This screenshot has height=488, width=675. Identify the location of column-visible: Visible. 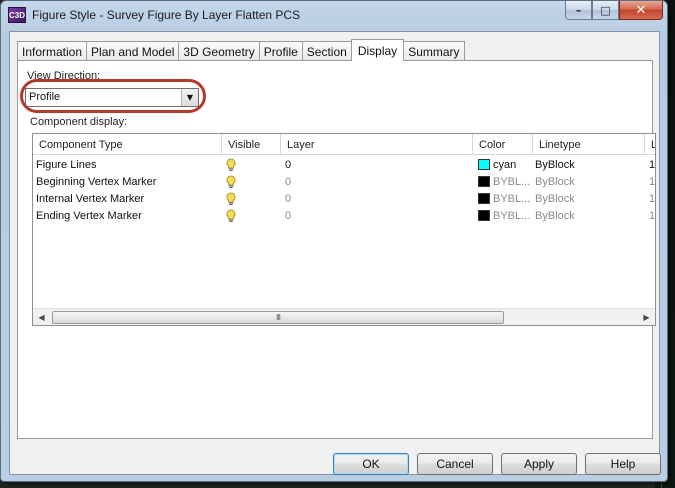
(251, 144).